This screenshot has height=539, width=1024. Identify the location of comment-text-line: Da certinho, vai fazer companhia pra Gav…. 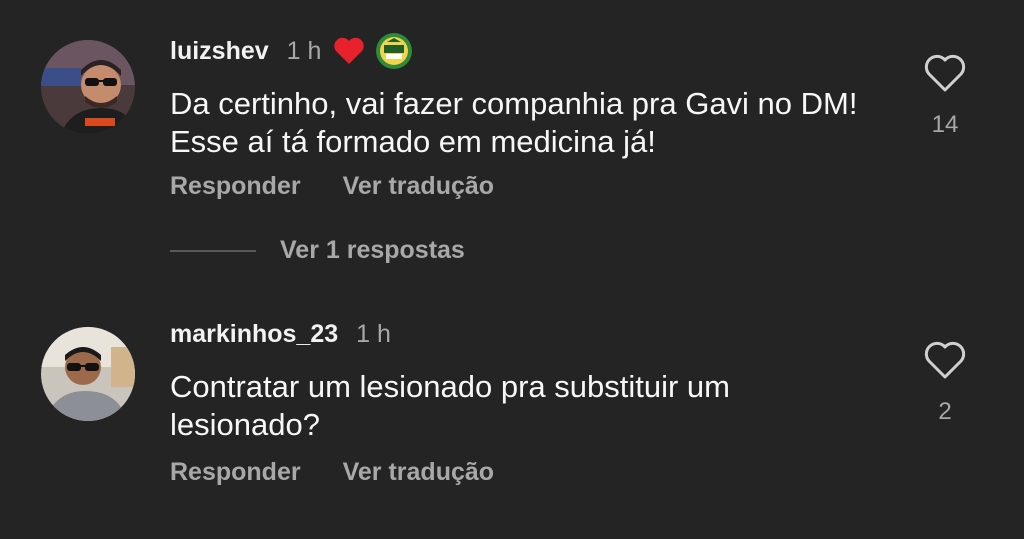
(514, 103).